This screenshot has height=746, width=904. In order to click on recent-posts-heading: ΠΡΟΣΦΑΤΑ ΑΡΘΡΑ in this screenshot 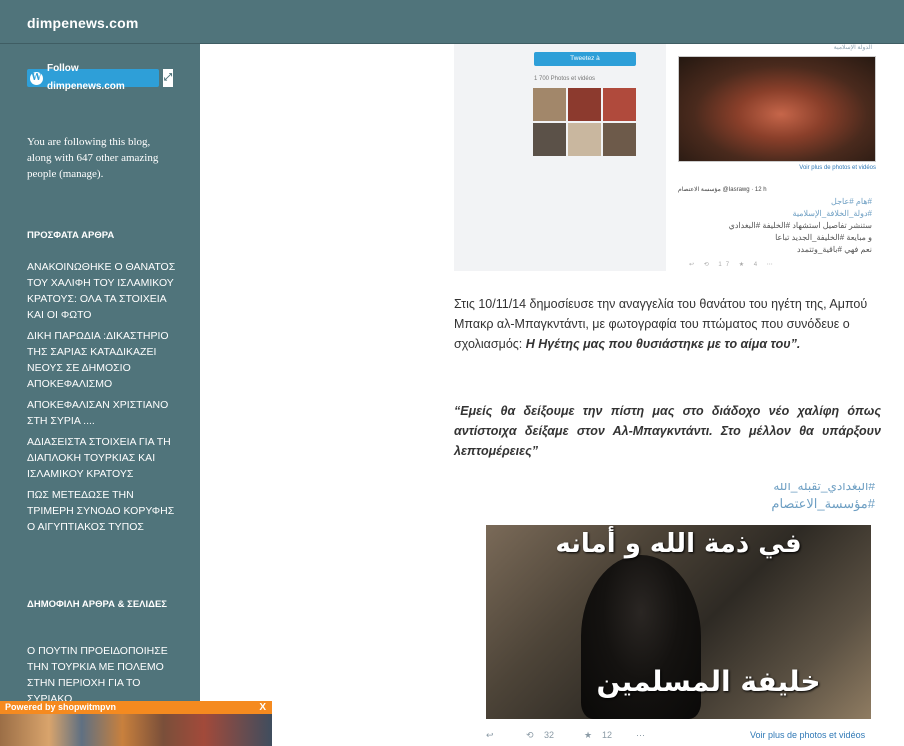, I will do `click(71, 235)`.